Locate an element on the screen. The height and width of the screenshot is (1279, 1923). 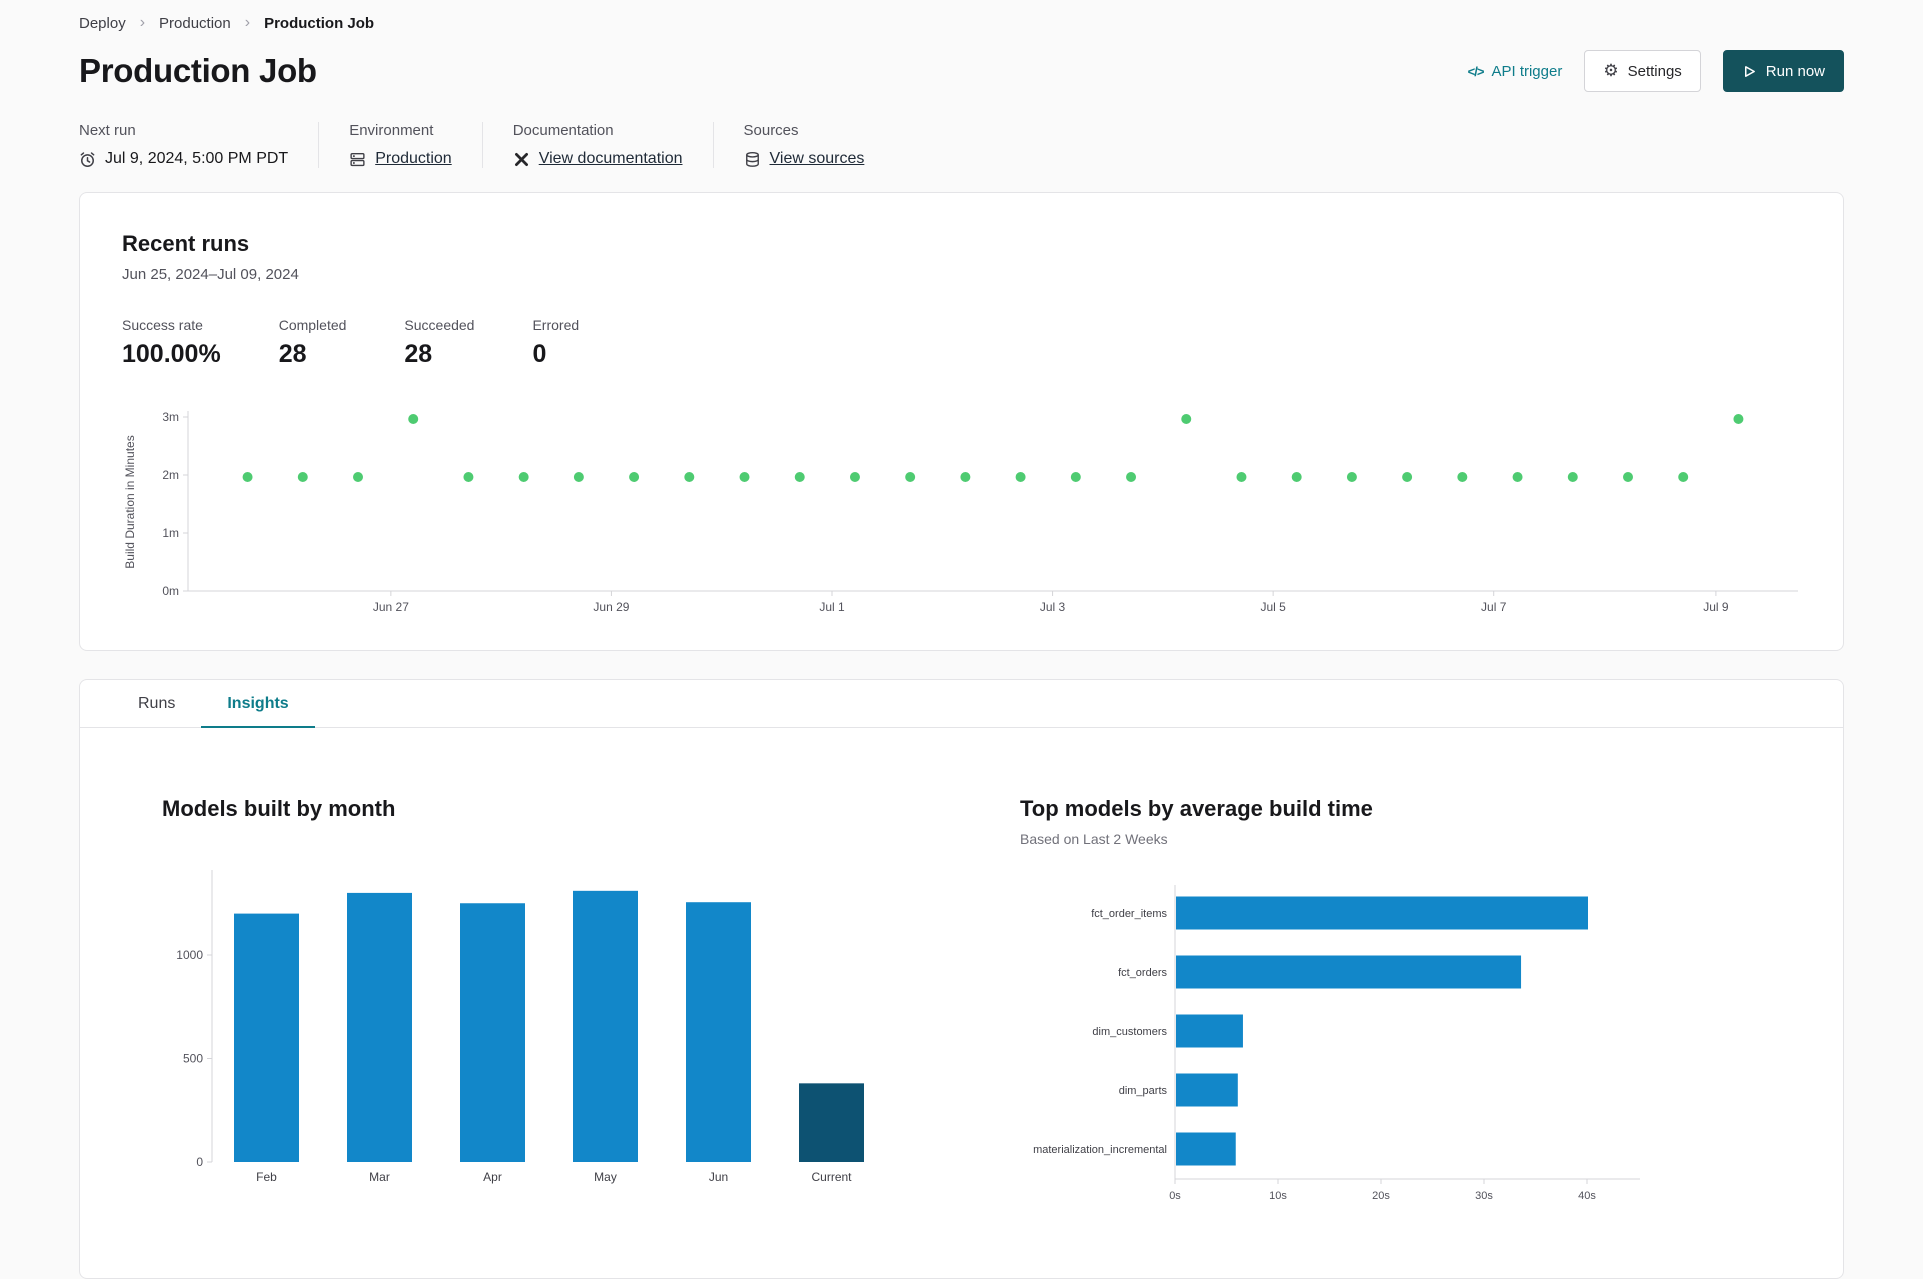
stat-value: 28 is located at coordinates (292, 354).